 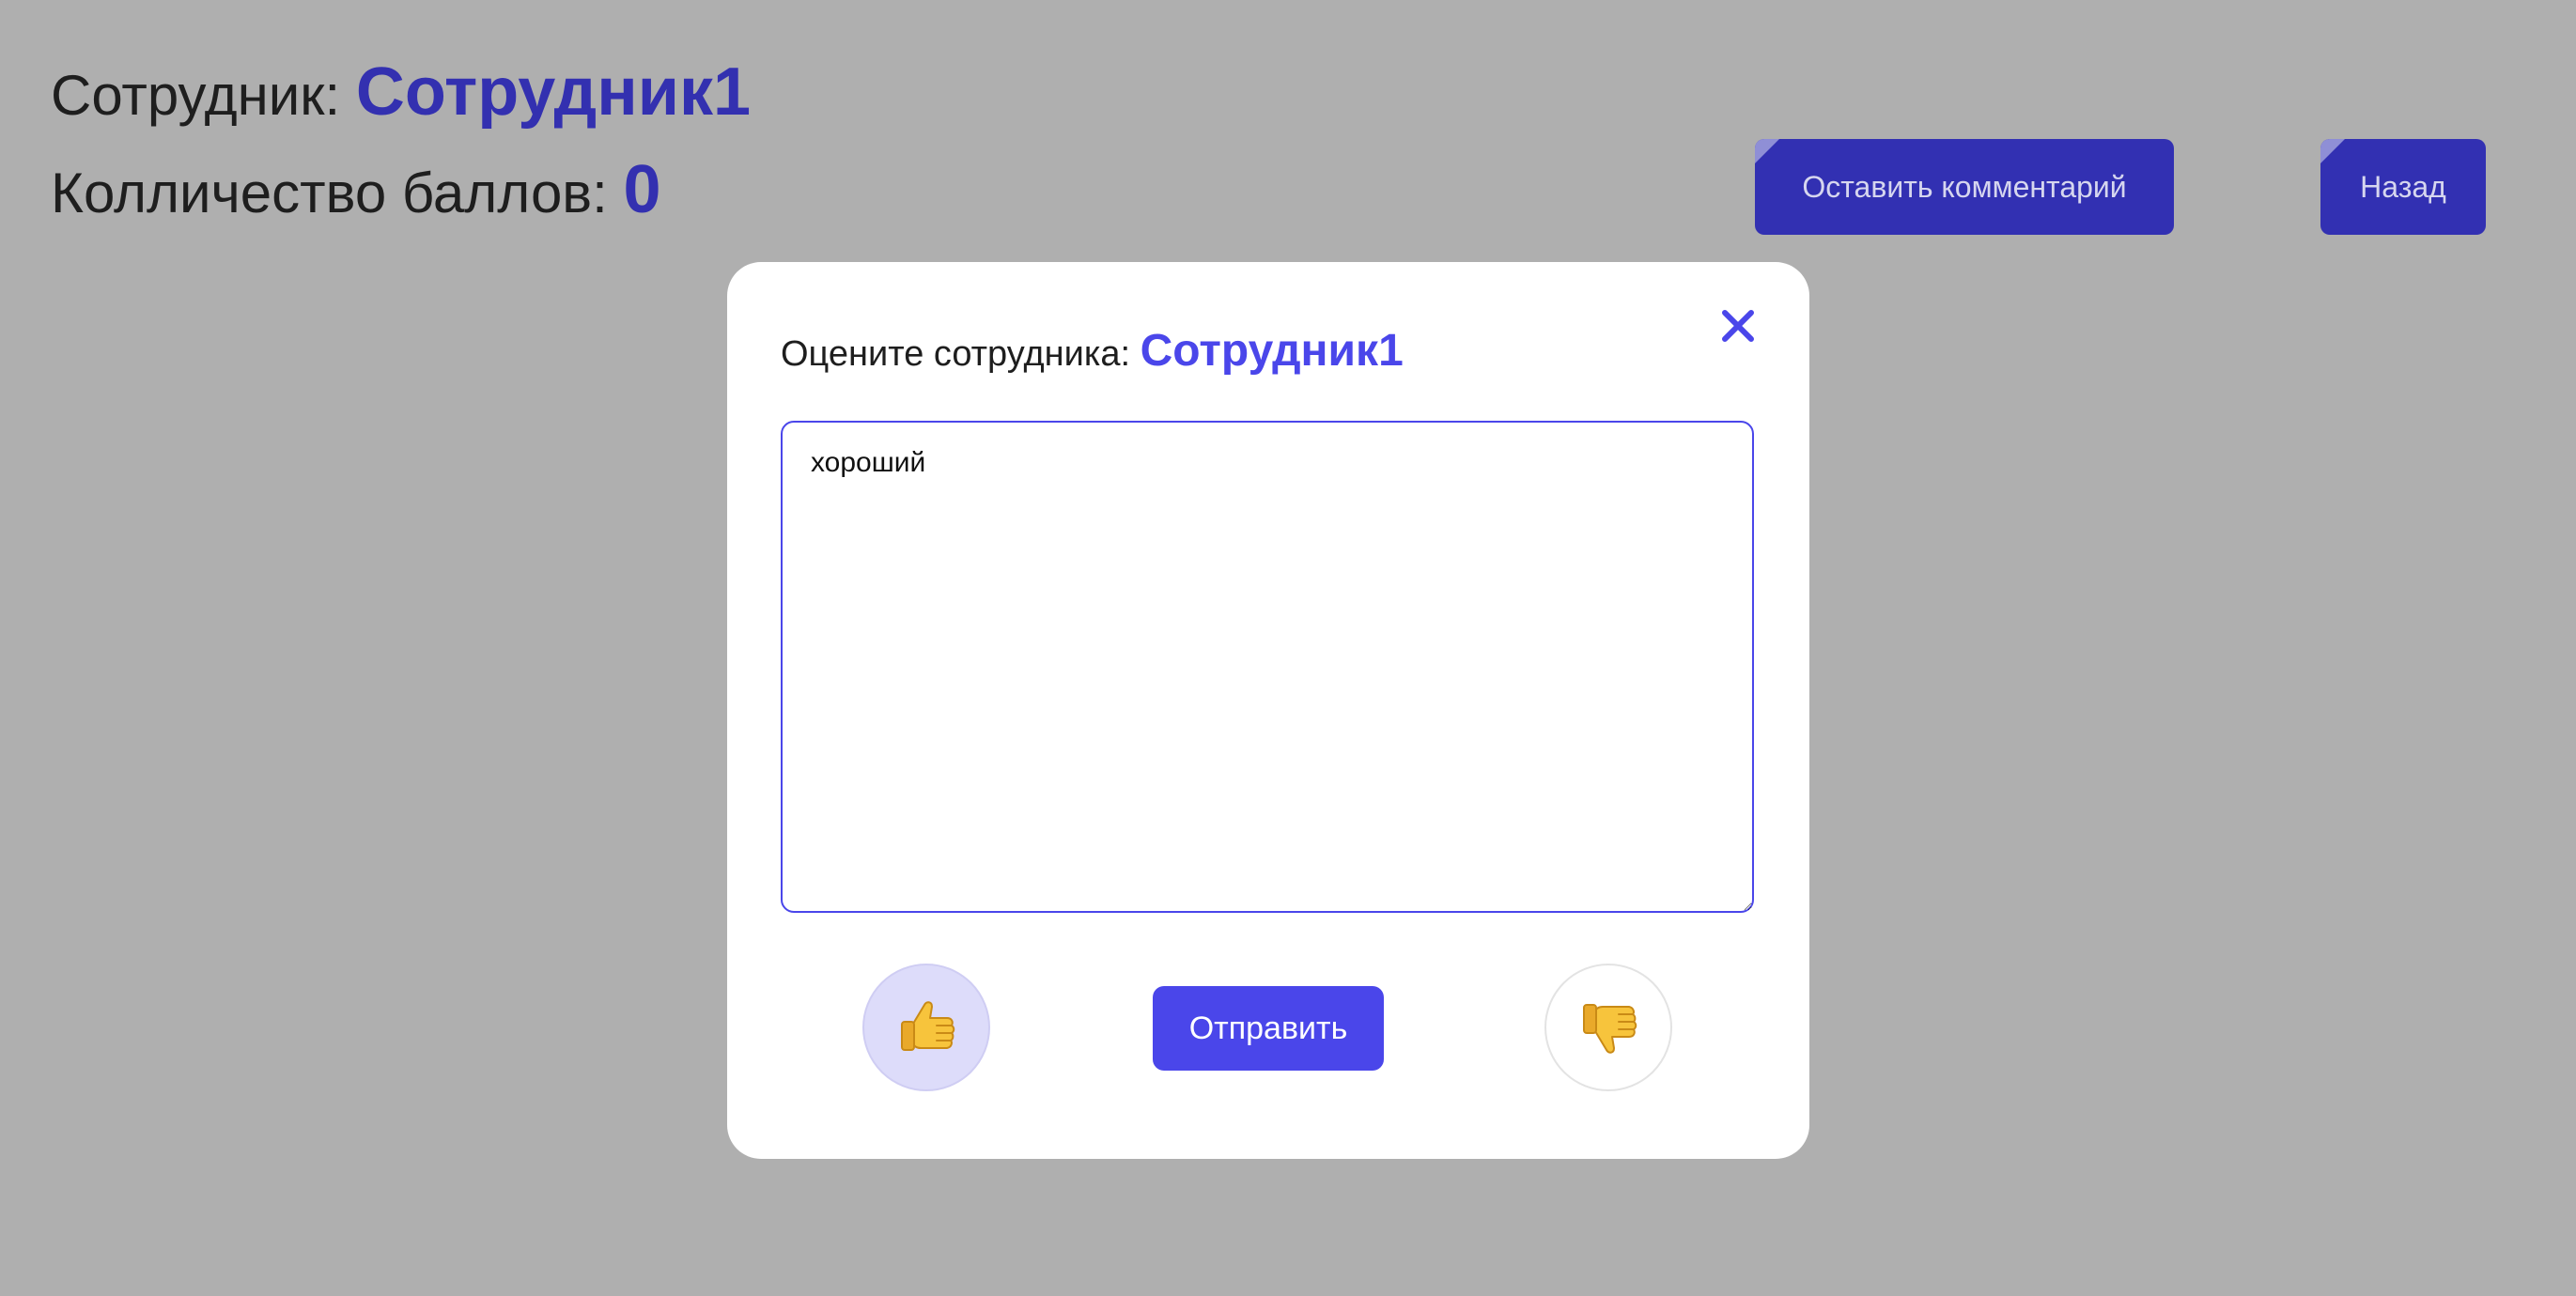 What do you see at coordinates (642, 190) in the screenshot?
I see `points-value: 0` at bounding box center [642, 190].